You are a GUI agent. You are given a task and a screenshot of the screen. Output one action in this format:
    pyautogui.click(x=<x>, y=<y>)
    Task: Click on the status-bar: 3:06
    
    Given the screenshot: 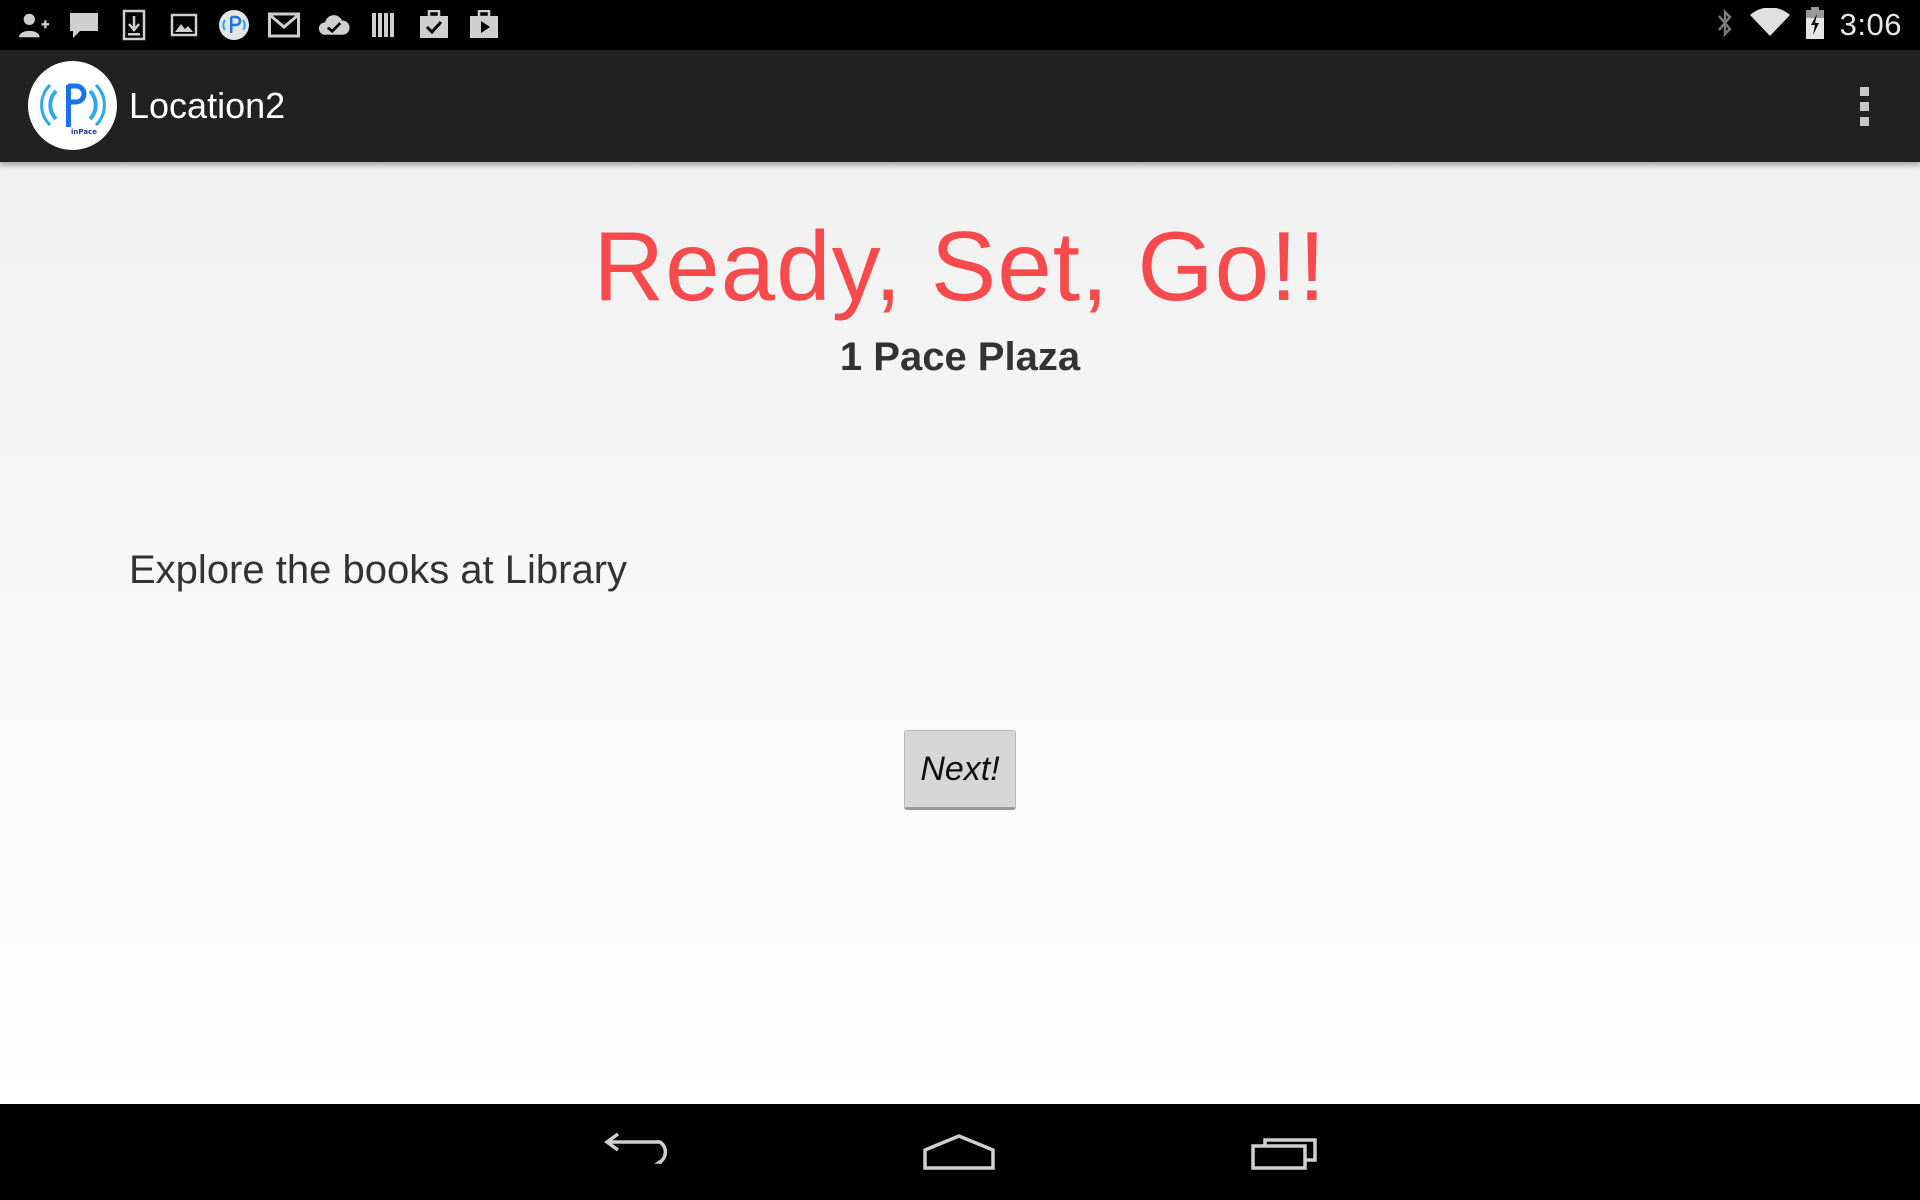 What is the action you would take?
    pyautogui.click(x=960, y=25)
    